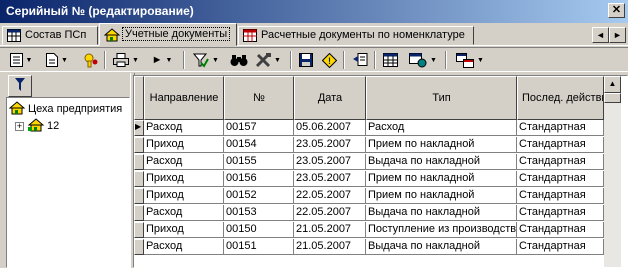  What do you see at coordinates (259, 162) in the screenshot?
I see `cell-number: 00155` at bounding box center [259, 162].